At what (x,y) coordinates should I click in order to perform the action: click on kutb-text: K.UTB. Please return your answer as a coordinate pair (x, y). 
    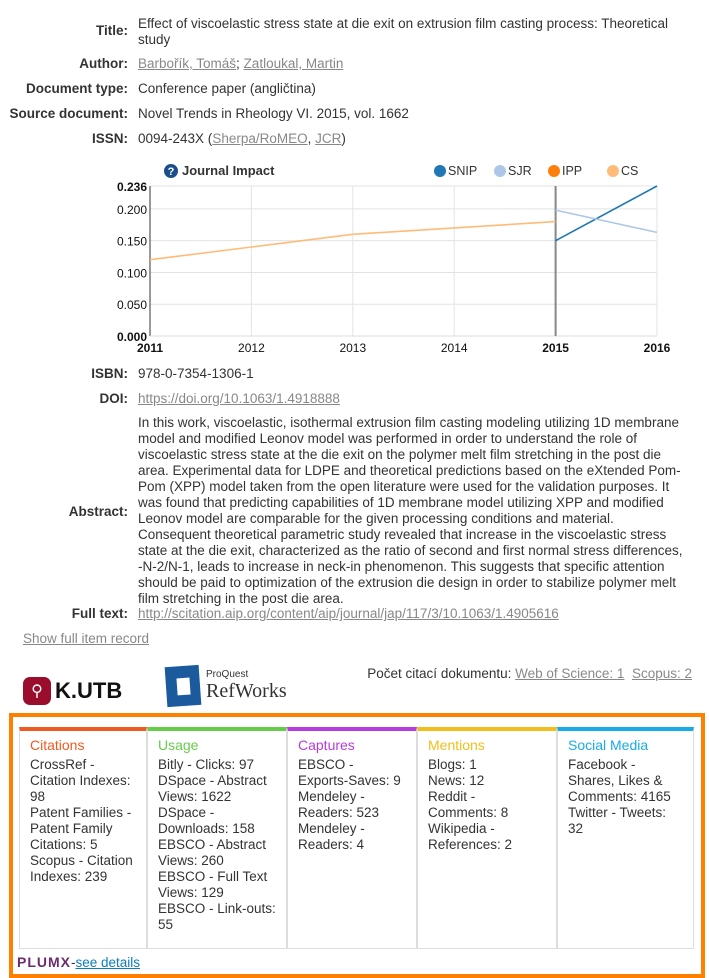
    Looking at the image, I should click on (89, 690).